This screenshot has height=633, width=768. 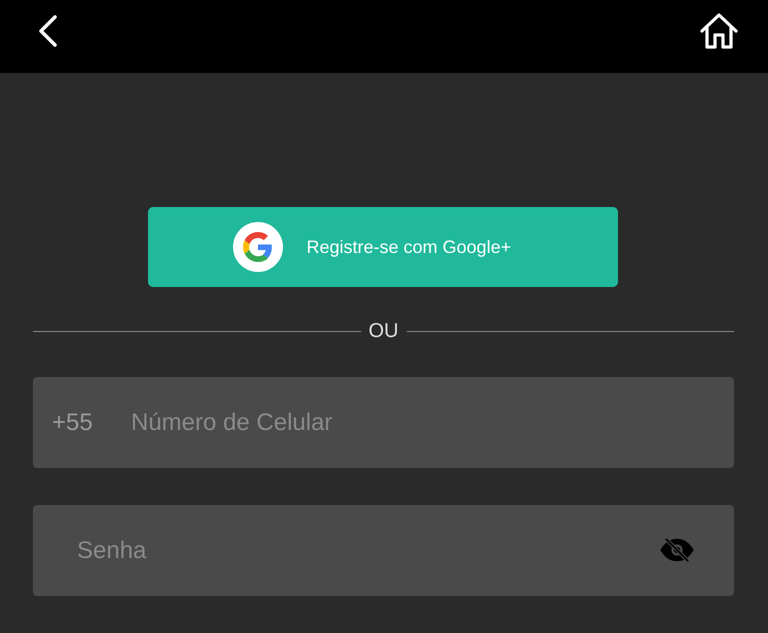 I want to click on google-signup-button: Registre-se com Google+, so click(x=383, y=247).